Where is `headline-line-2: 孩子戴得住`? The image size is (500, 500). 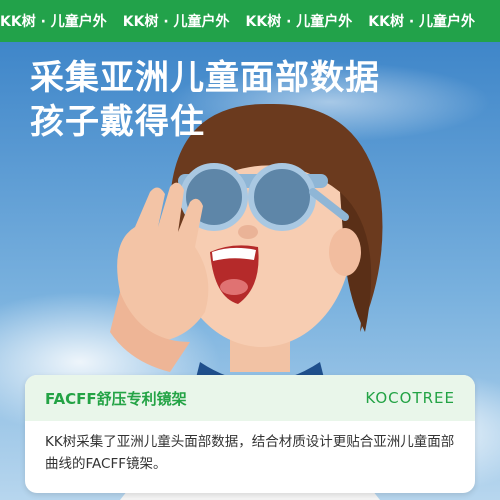 headline-line-2: 孩子戴得住 is located at coordinates (117, 122).